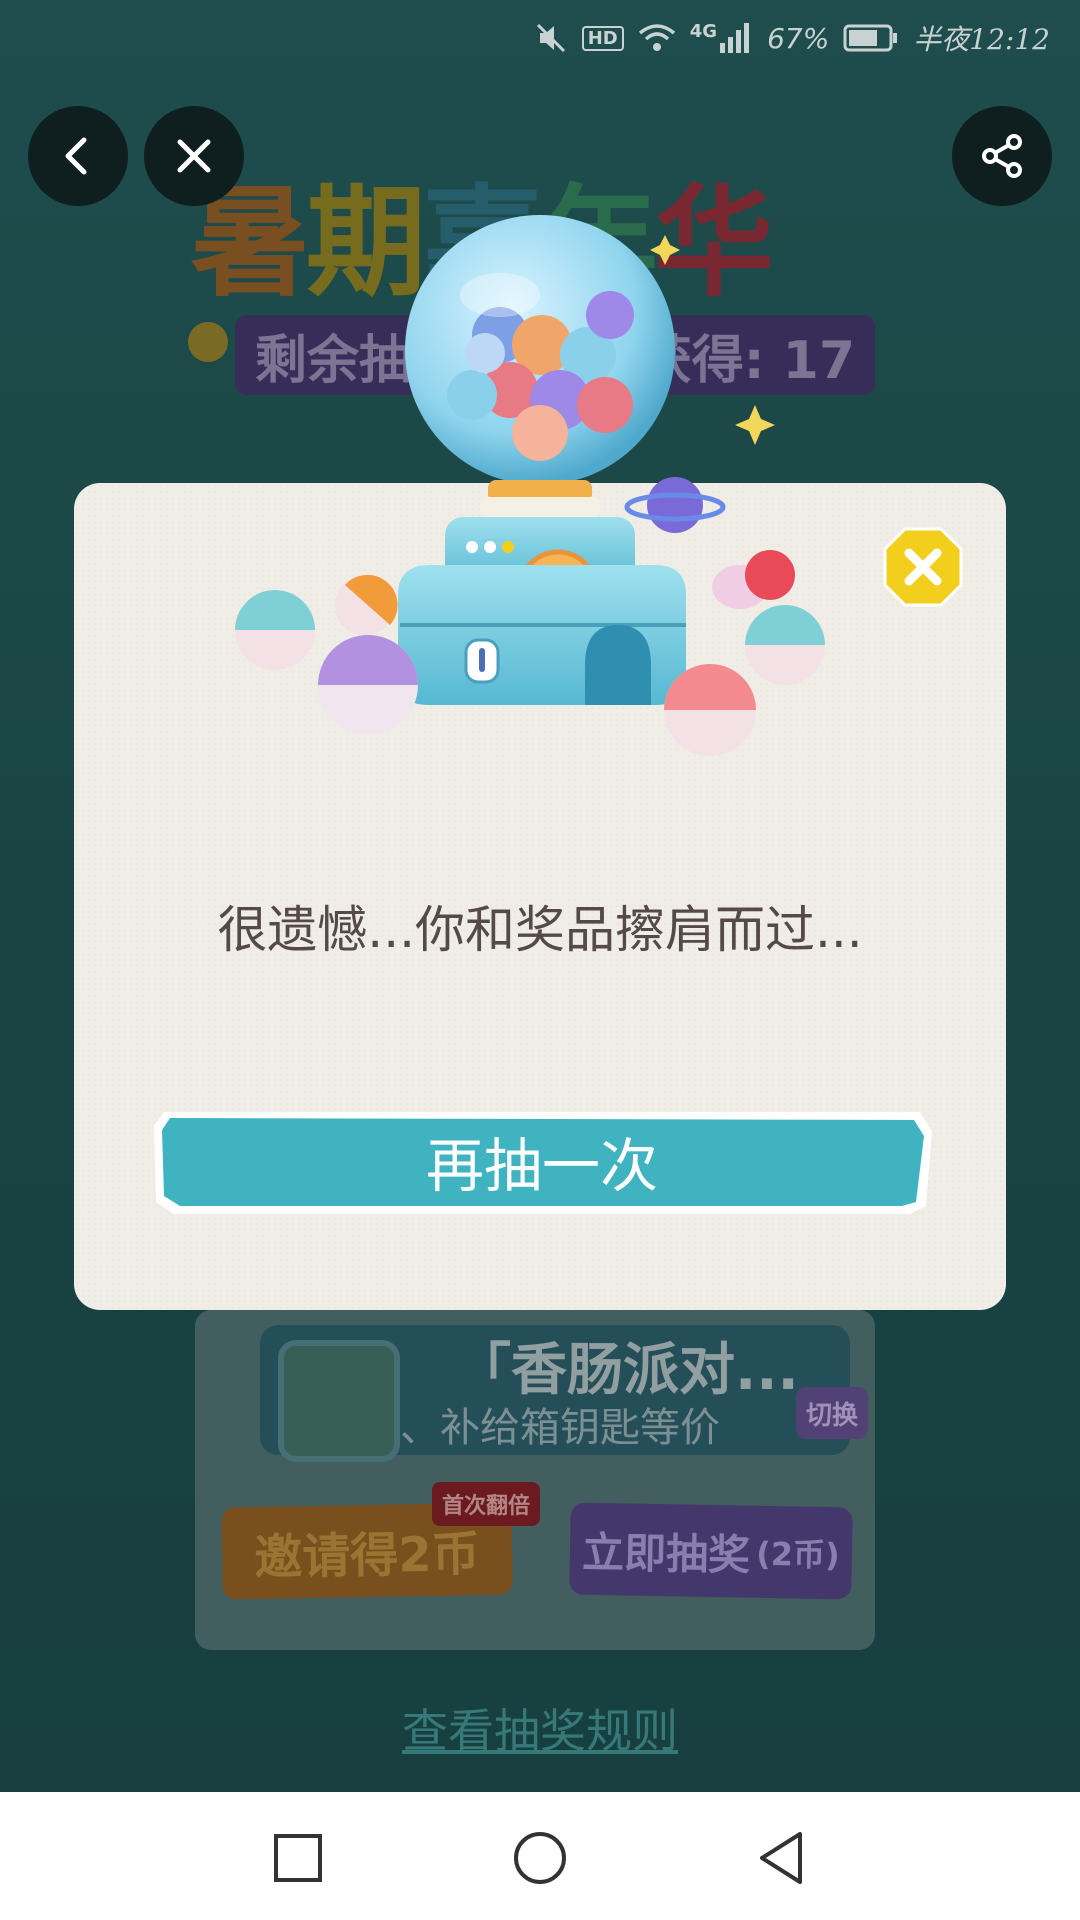 The width and height of the screenshot is (1080, 1920). I want to click on circle-icon, so click(540, 1858).